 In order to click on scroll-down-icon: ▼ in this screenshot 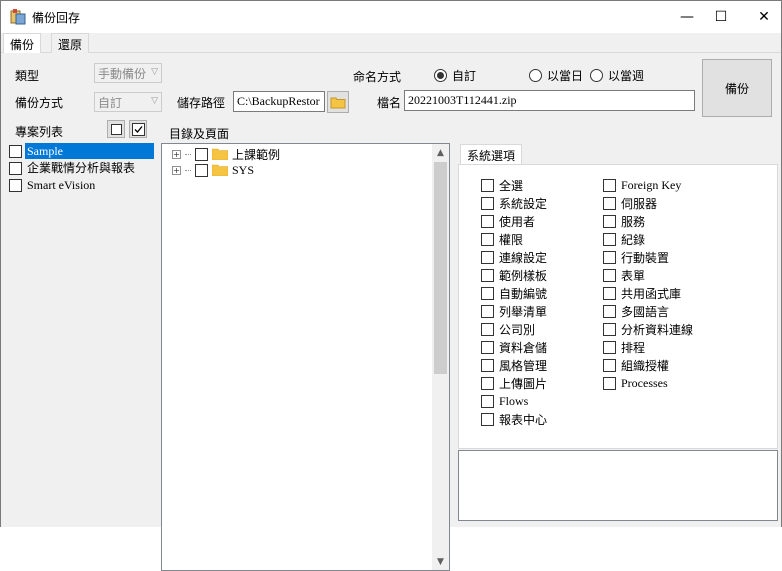, I will do `click(440, 561)`.